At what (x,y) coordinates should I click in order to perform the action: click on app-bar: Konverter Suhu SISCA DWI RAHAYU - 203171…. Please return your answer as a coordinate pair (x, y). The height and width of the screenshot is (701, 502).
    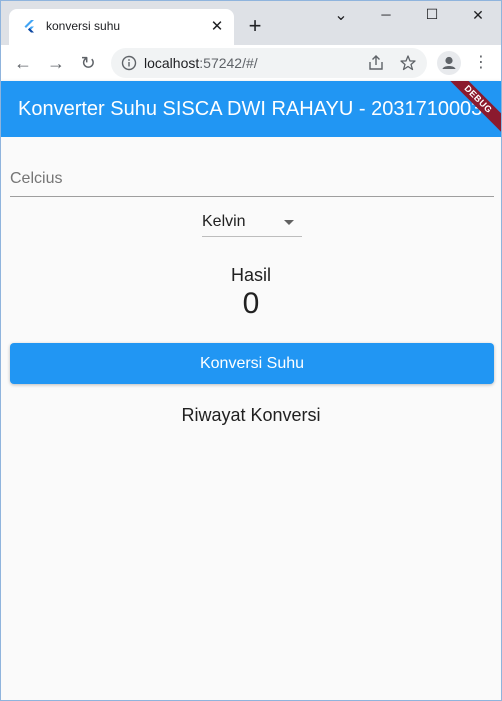
    Looking at the image, I should click on (251, 109).